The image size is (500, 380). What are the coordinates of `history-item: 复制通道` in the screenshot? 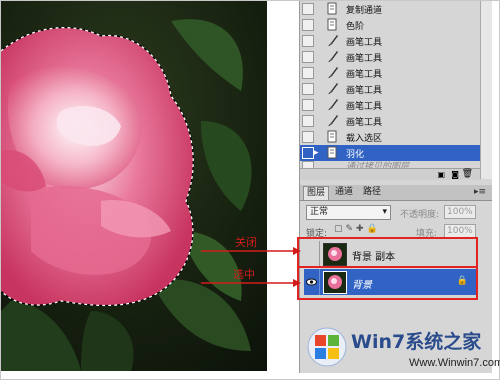 It's located at (390, 9).